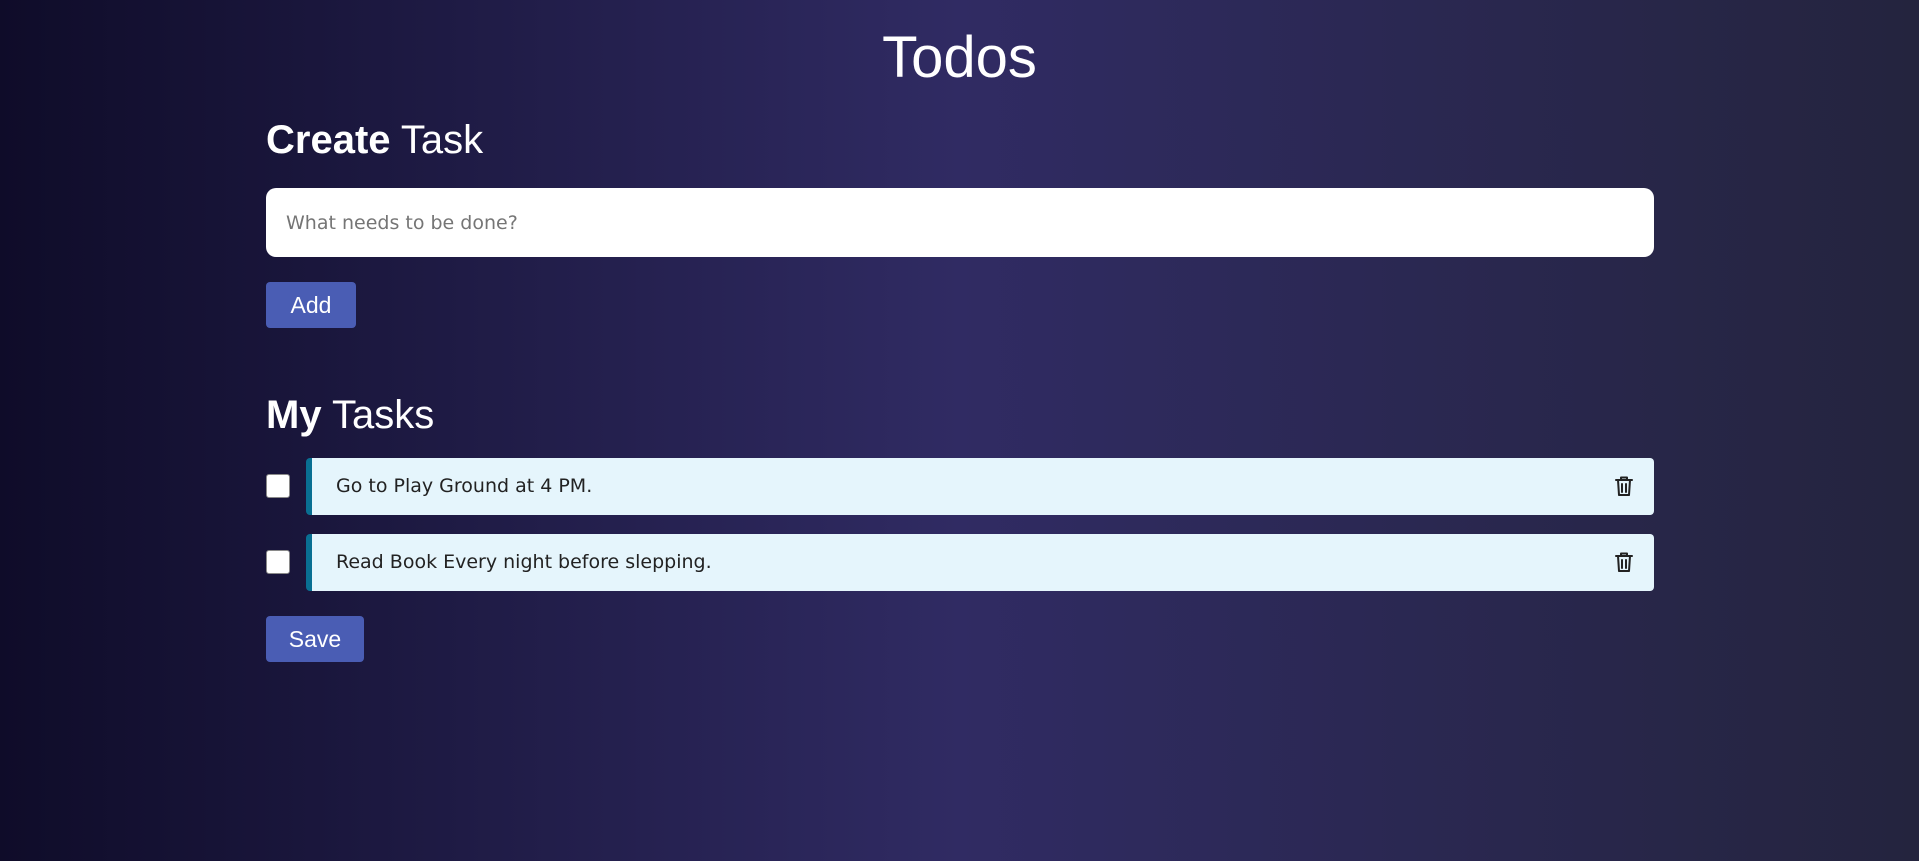 The image size is (1919, 861). Describe the element at coordinates (315, 639) in the screenshot. I see `save-button: Save` at that location.